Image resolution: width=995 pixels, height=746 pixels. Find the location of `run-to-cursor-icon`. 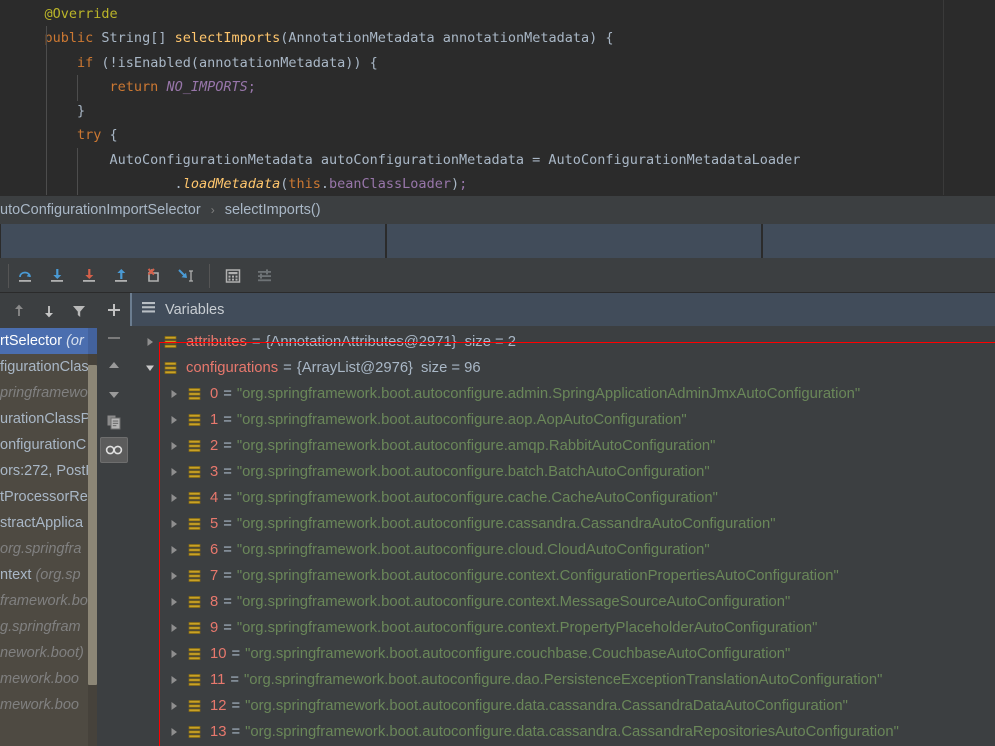

run-to-cursor-icon is located at coordinates (186, 276).